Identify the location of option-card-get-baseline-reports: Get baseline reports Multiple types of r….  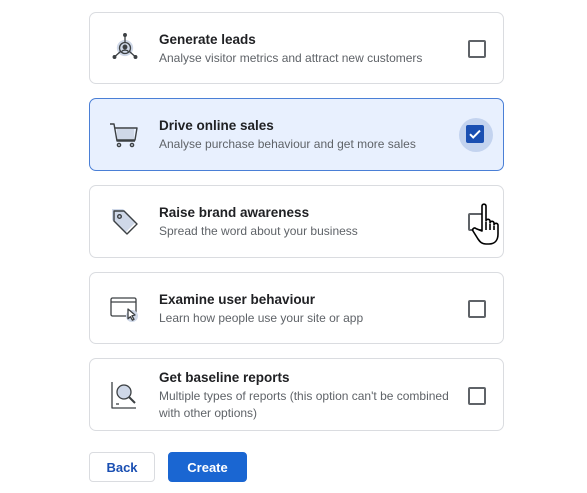
(296, 394).